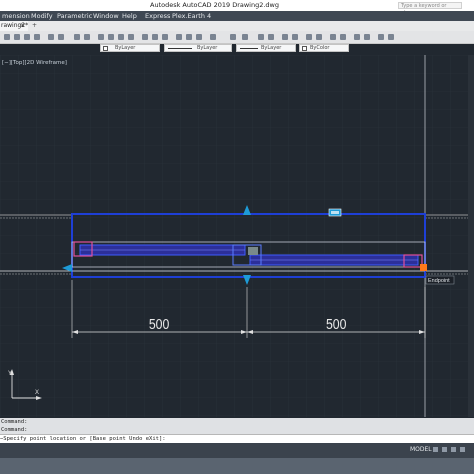 The height and width of the screenshot is (474, 474). What do you see at coordinates (191, 16) in the screenshot?
I see `menu-plex-earth: Plex.Earth 4` at bounding box center [191, 16].